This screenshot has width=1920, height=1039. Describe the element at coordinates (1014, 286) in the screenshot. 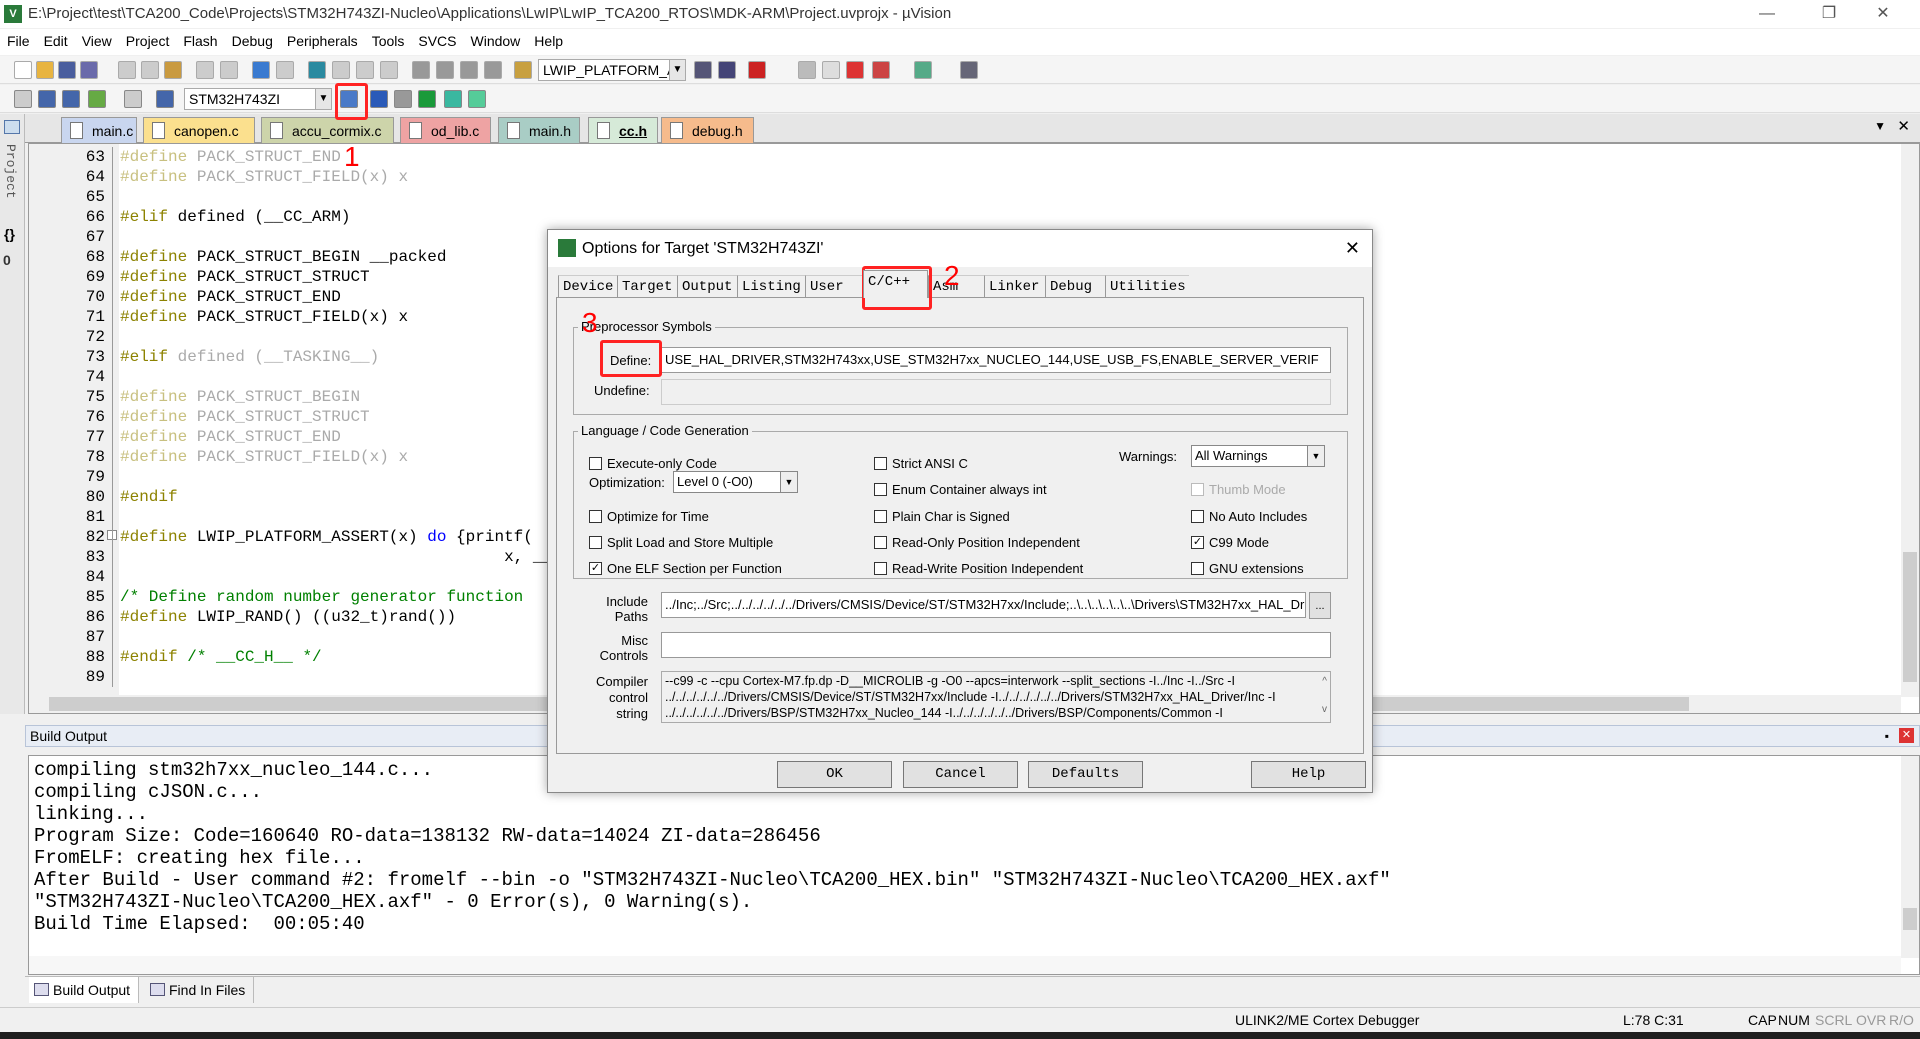

I see `tab-linker: Linker` at that location.